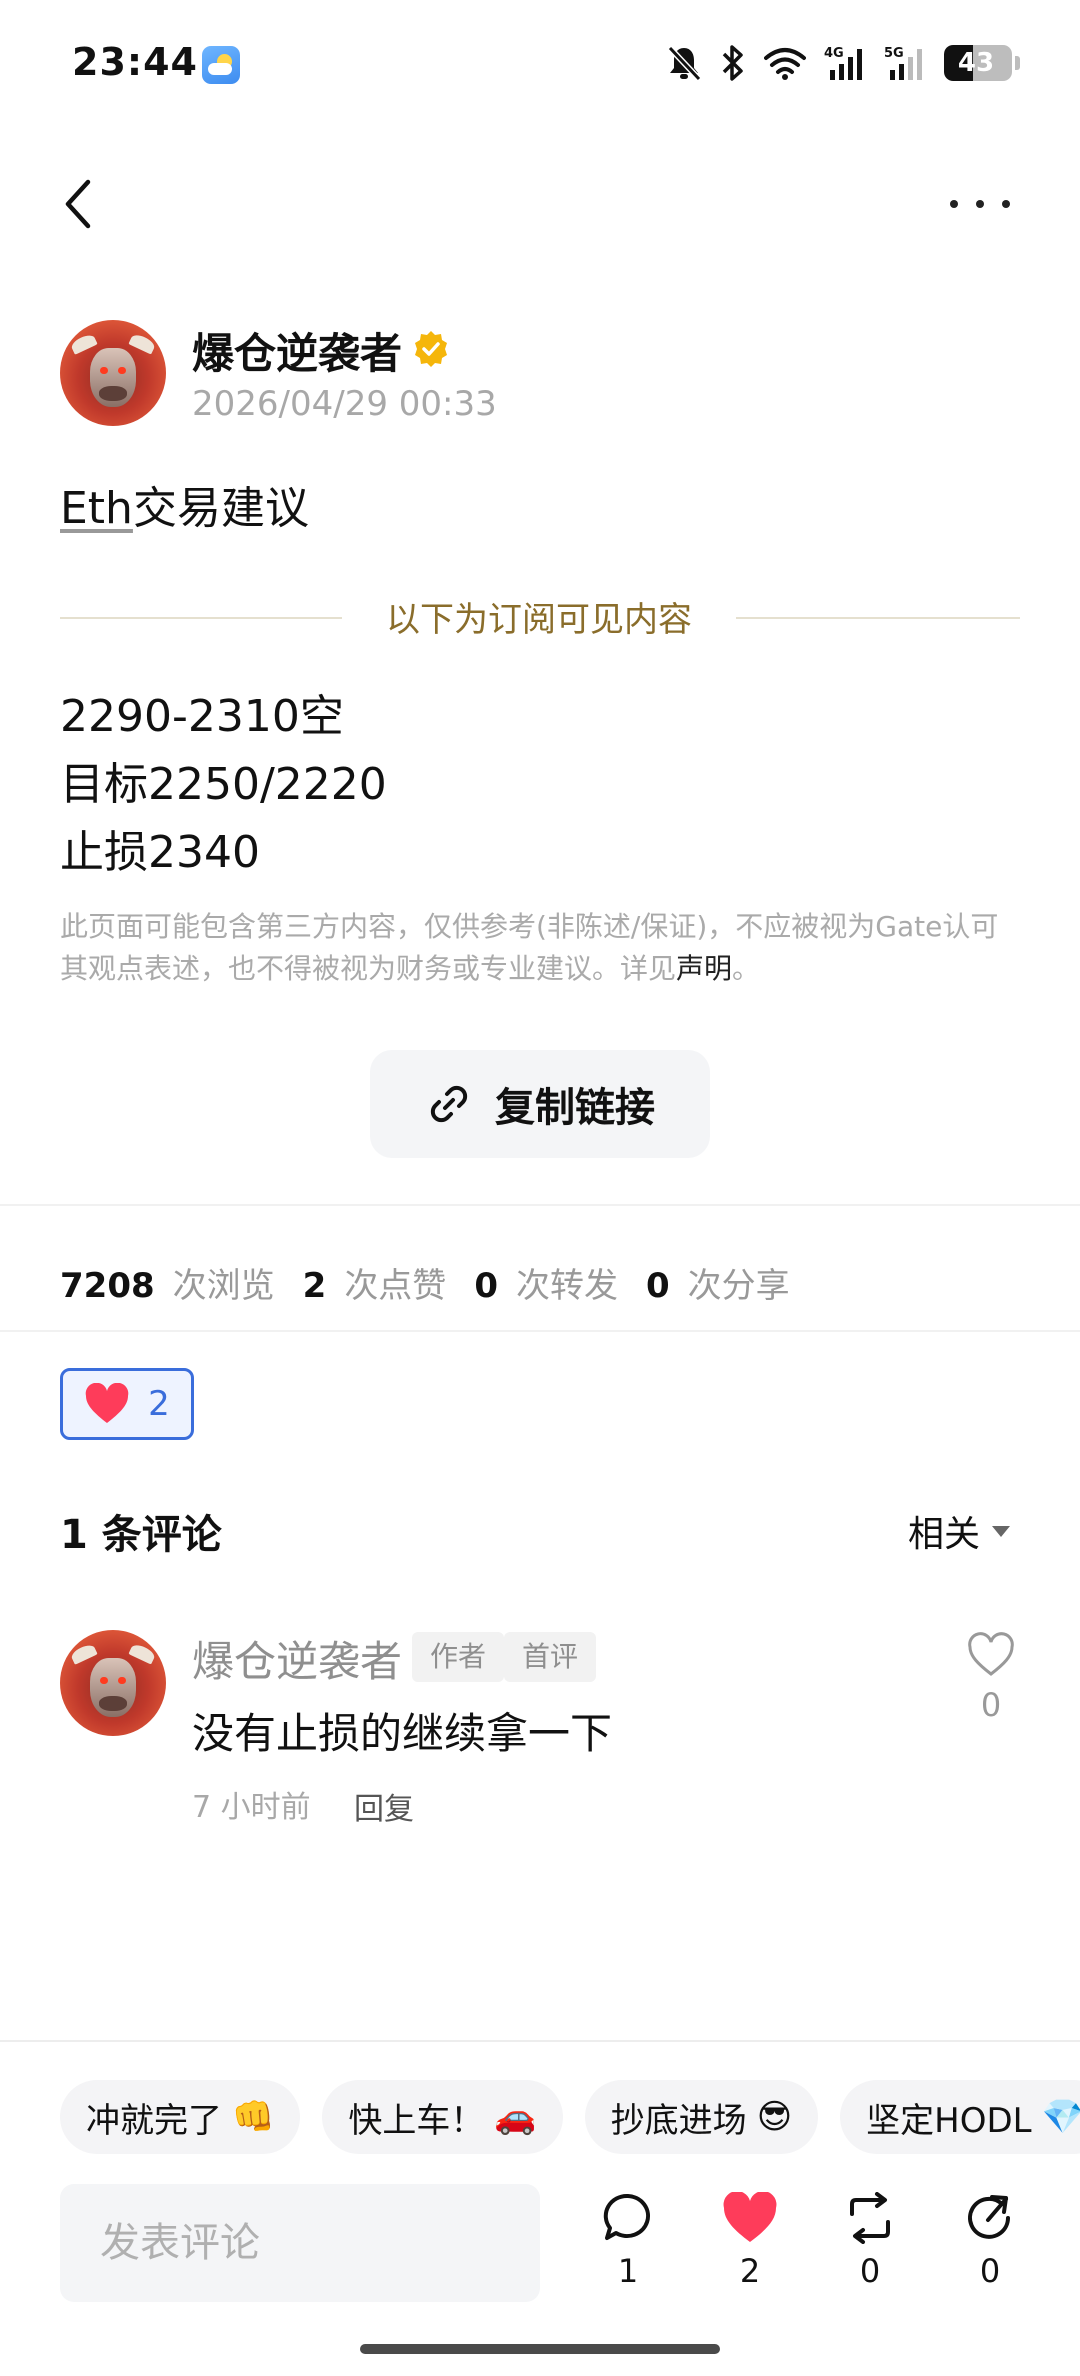  Describe the element at coordinates (980, 204) in the screenshot. I see `more-options-icon` at that location.